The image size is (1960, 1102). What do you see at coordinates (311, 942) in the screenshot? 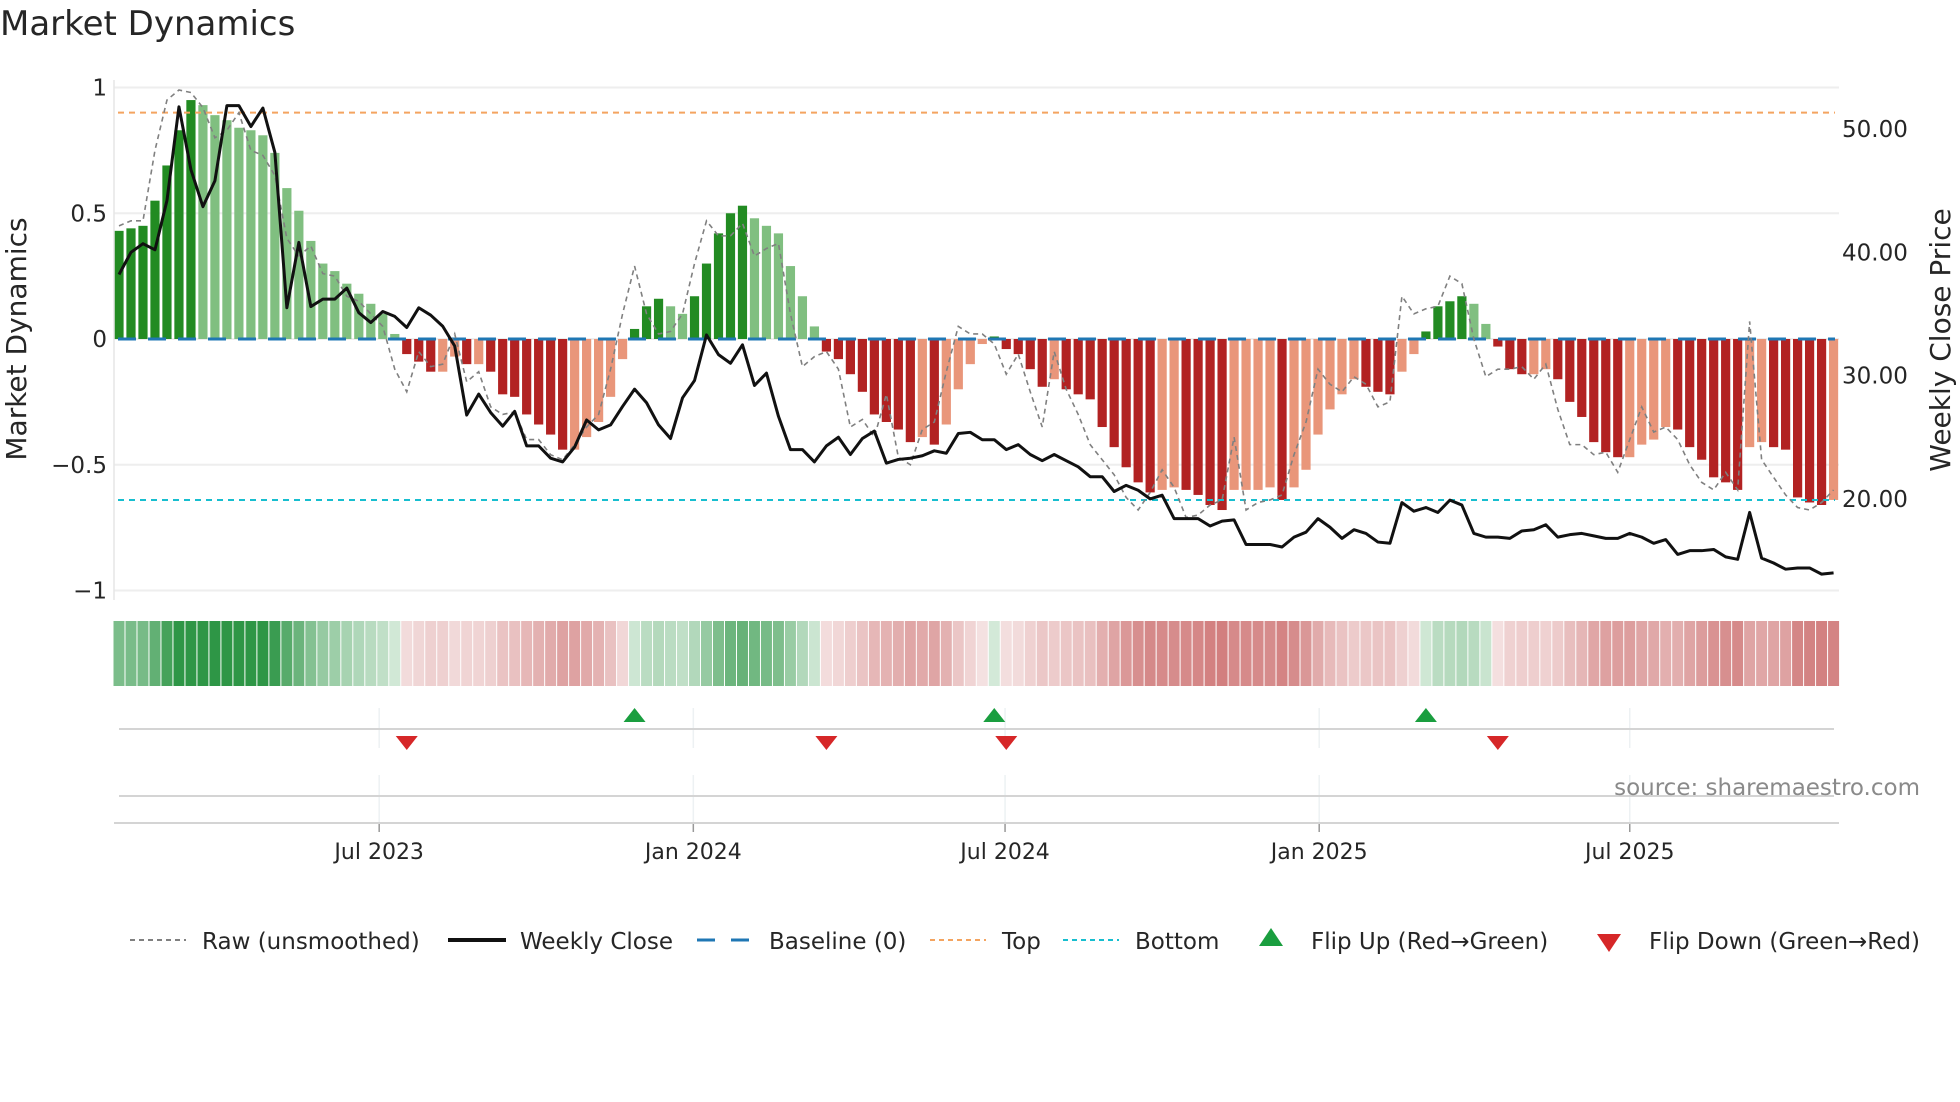
I see `legend-label: Raw (unsmoothed)` at bounding box center [311, 942].